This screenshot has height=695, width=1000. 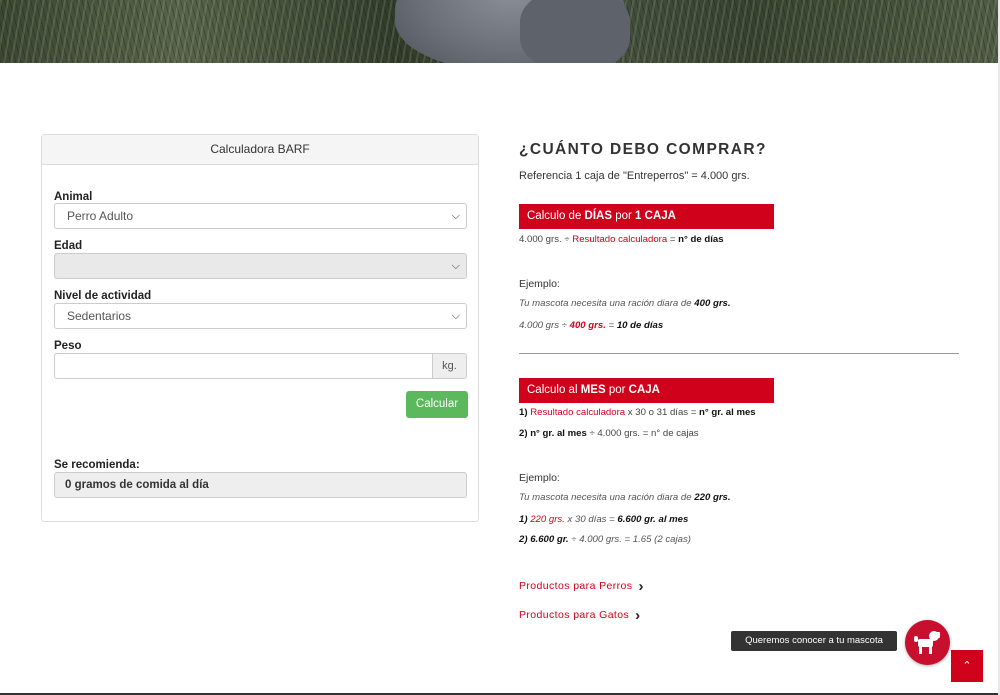 I want to click on edad-label: Edad, so click(x=68, y=246).